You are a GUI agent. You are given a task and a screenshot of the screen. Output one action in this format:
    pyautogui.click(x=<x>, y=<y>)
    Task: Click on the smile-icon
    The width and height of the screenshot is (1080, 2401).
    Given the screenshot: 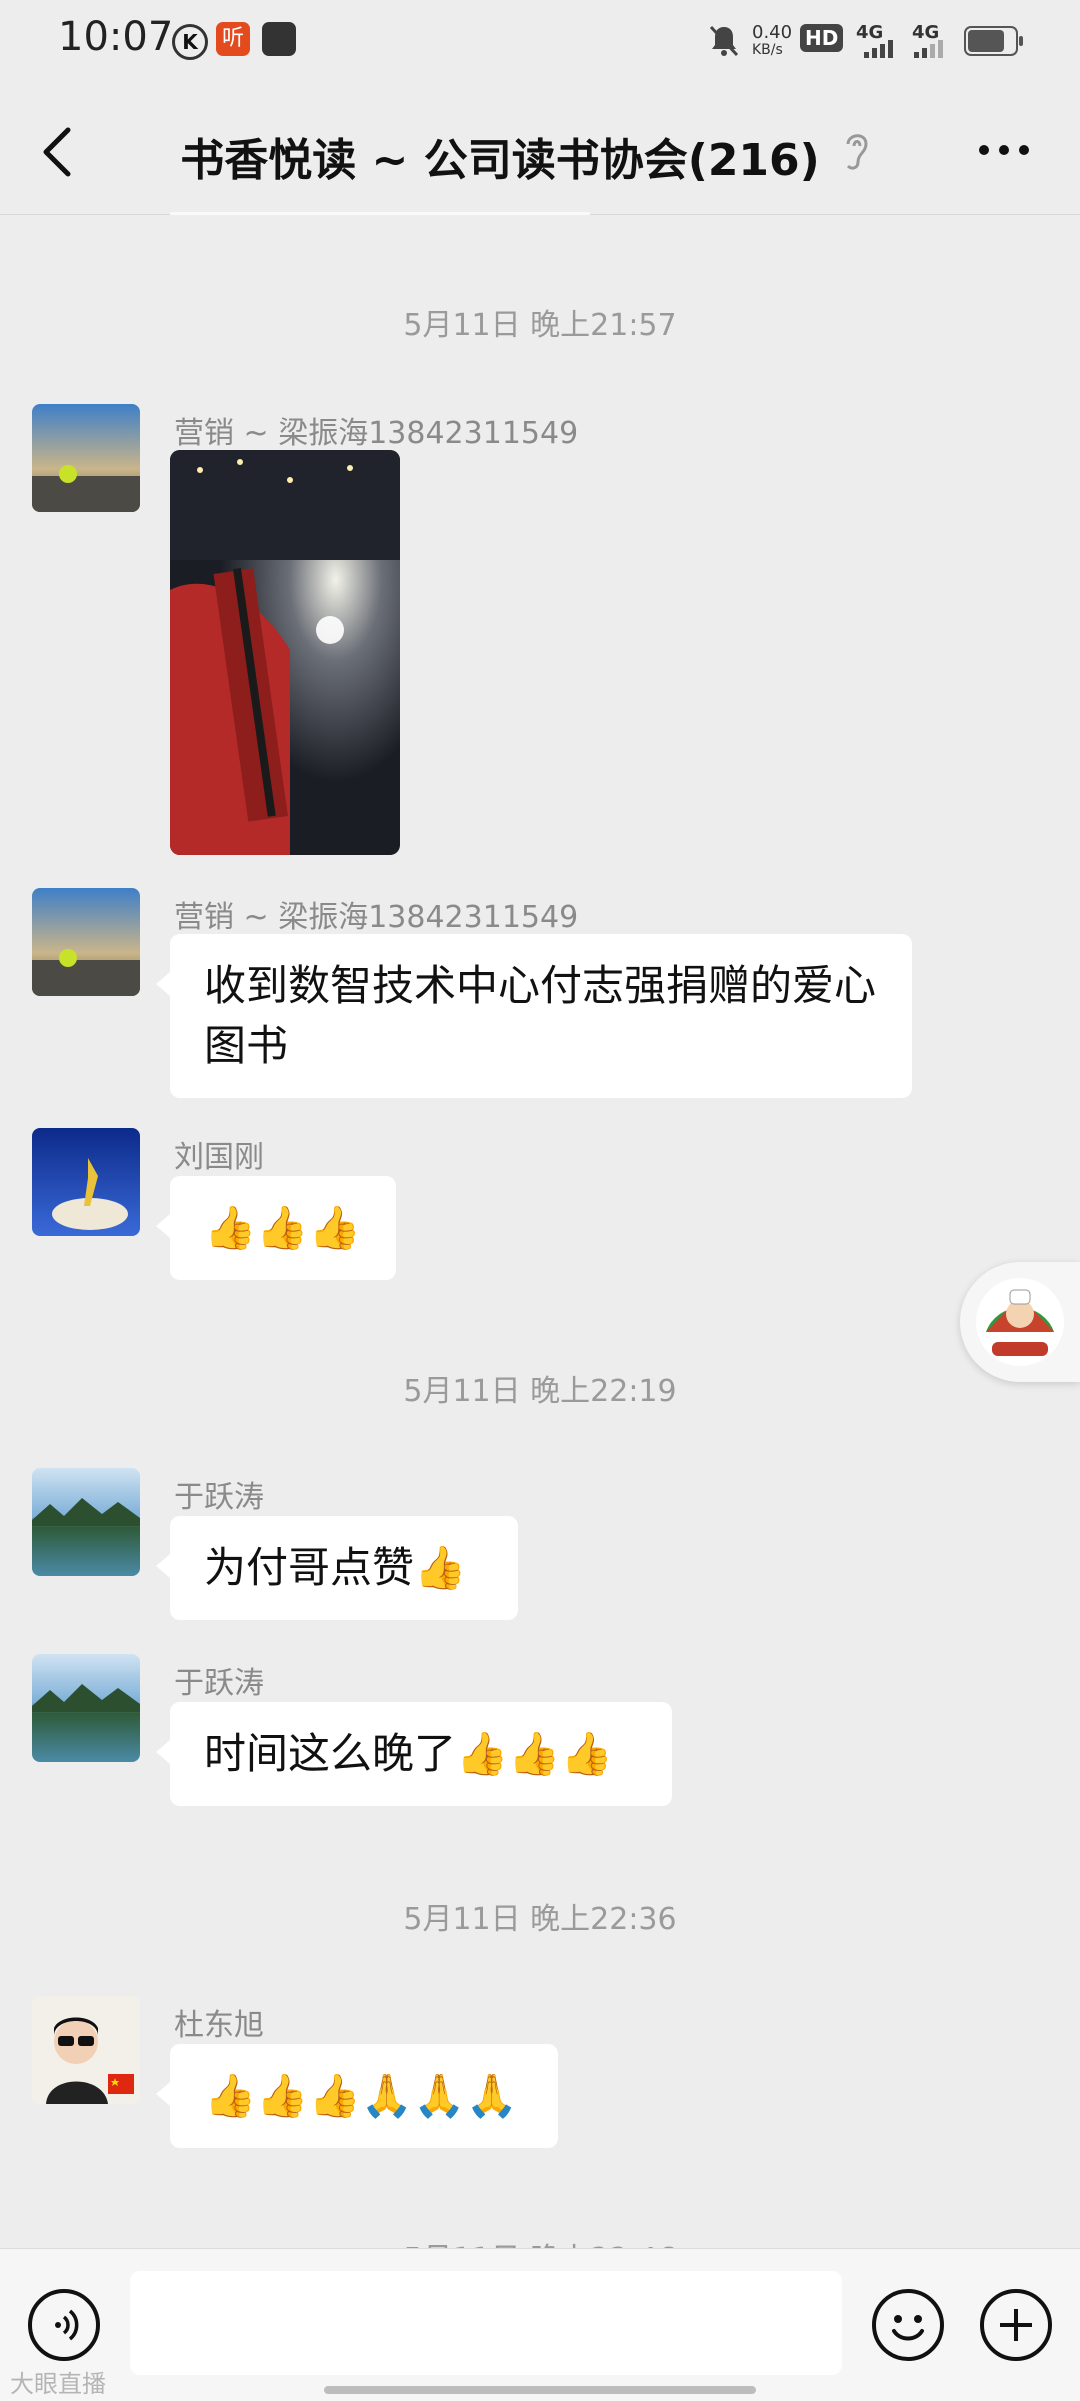 What is the action you would take?
    pyautogui.click(x=908, y=2325)
    